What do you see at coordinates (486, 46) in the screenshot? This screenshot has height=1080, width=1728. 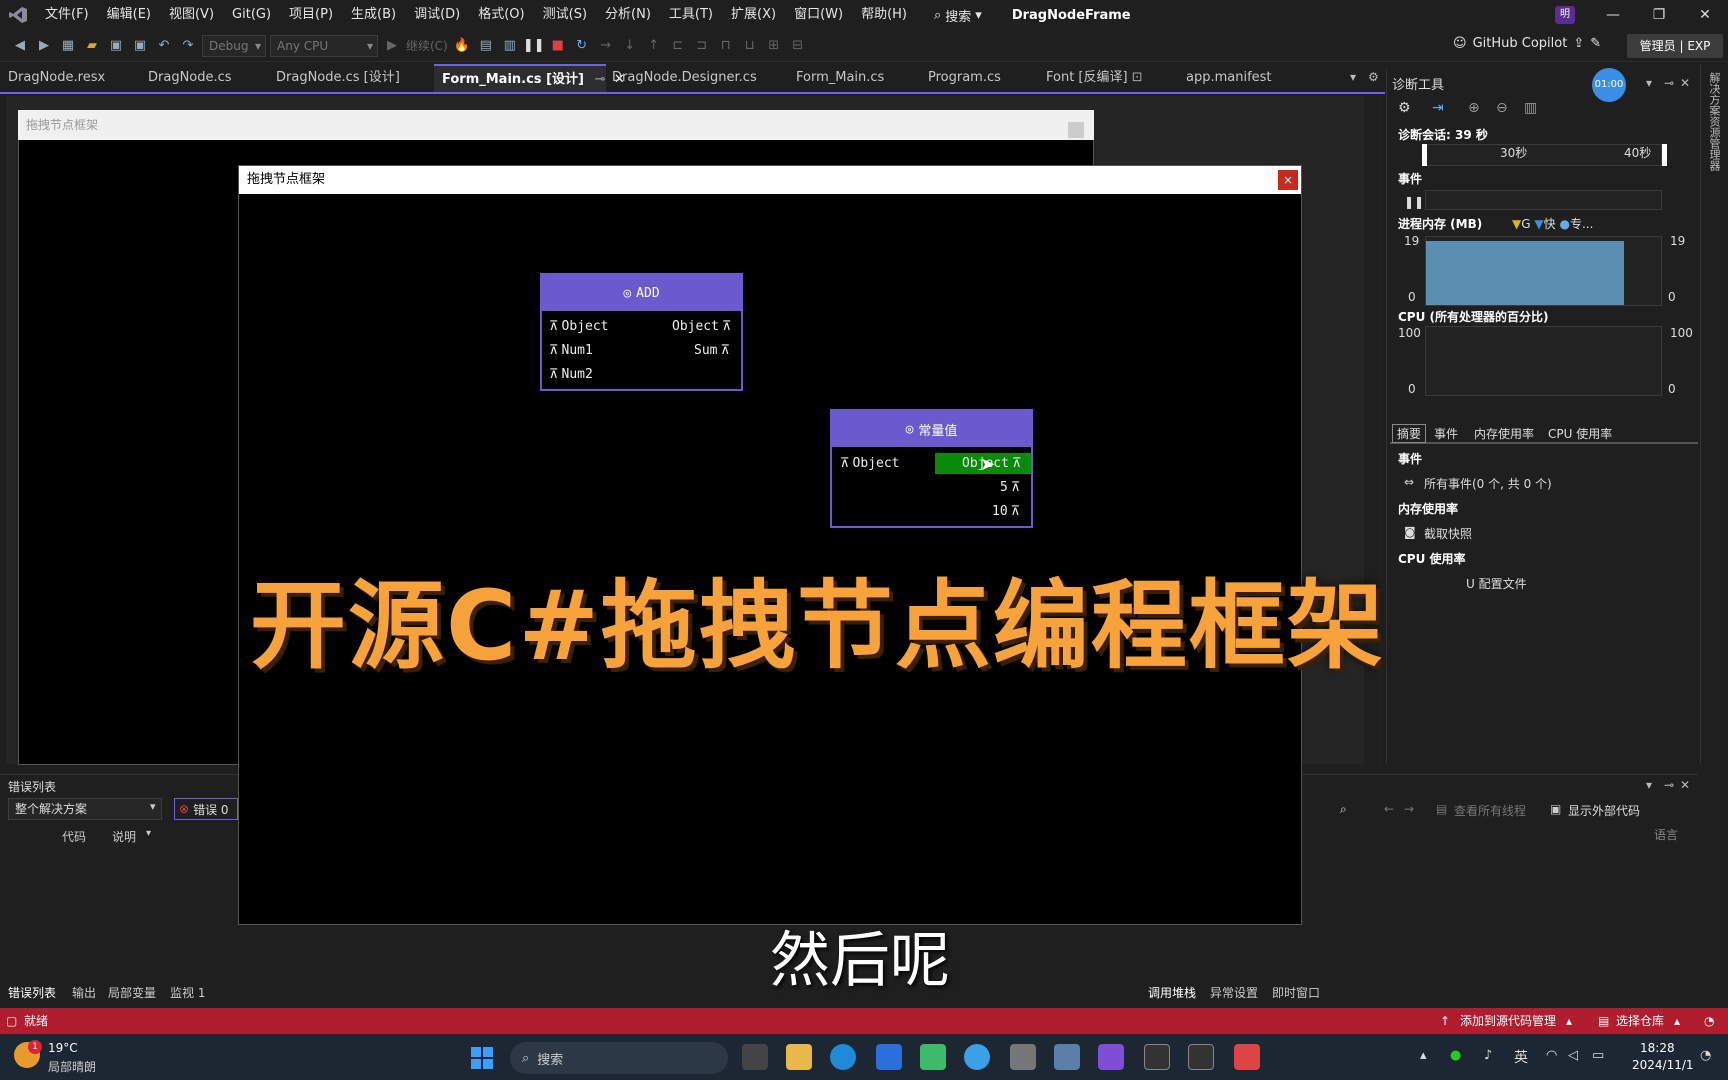 I see `browser-link-icon: ▤` at bounding box center [486, 46].